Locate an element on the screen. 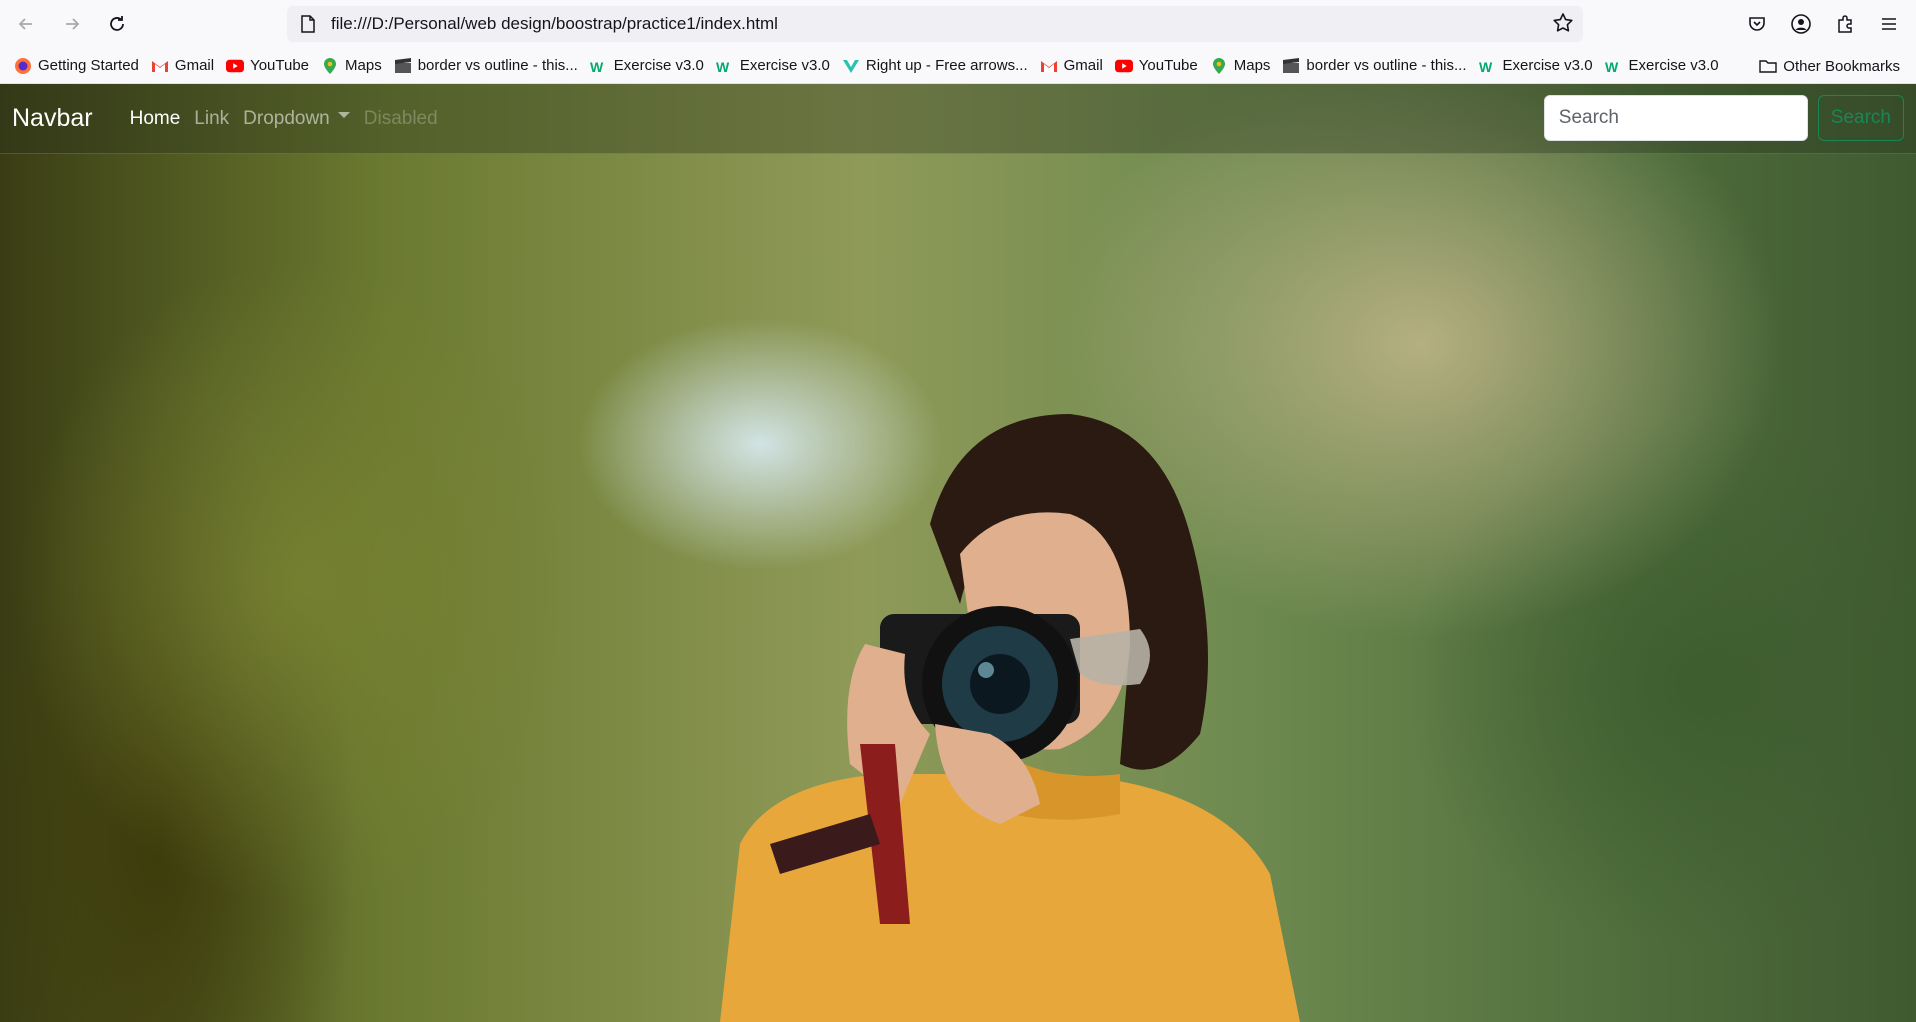 The height and width of the screenshot is (1022, 1916). arrow-site-icon is located at coordinates (851, 66).